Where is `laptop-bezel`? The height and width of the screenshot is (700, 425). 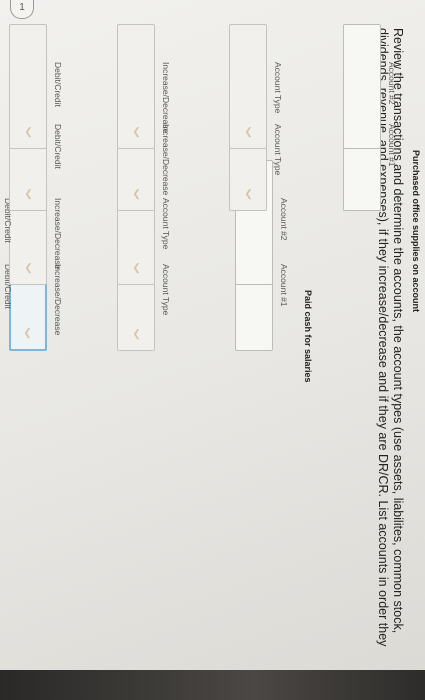 laptop-bezel is located at coordinates (212, 685).